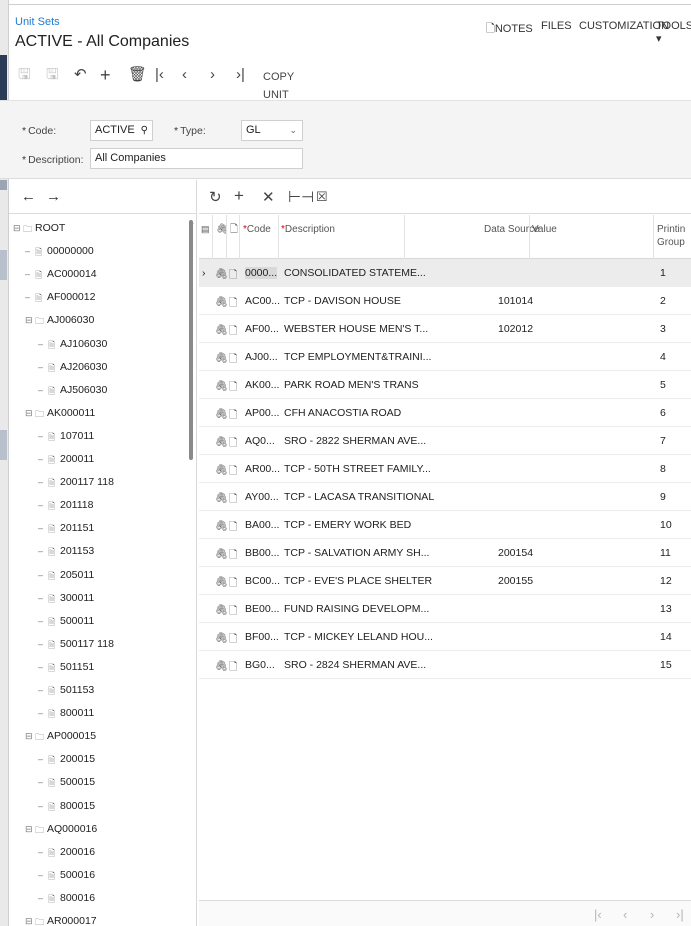  Describe the element at coordinates (52, 75) in the screenshot. I see `save-close-icon: 🖫` at that location.